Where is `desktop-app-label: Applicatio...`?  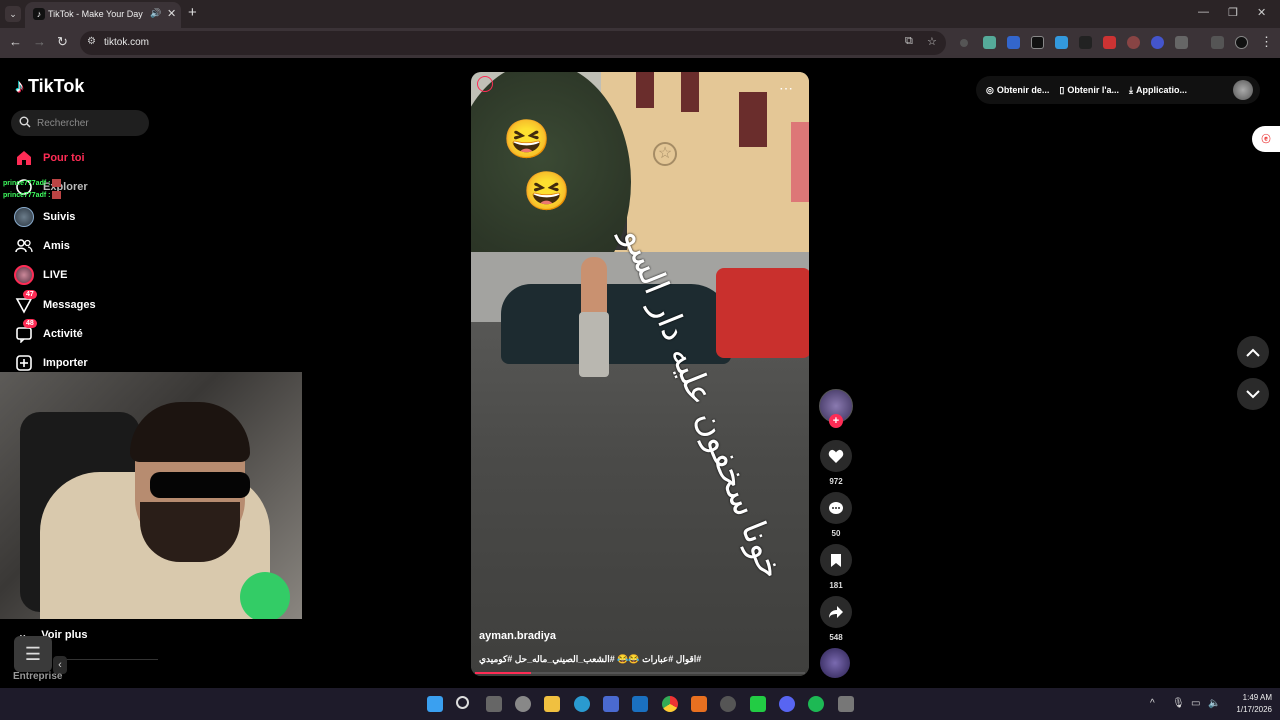
desktop-app-label: Applicatio... is located at coordinates (1161, 90).